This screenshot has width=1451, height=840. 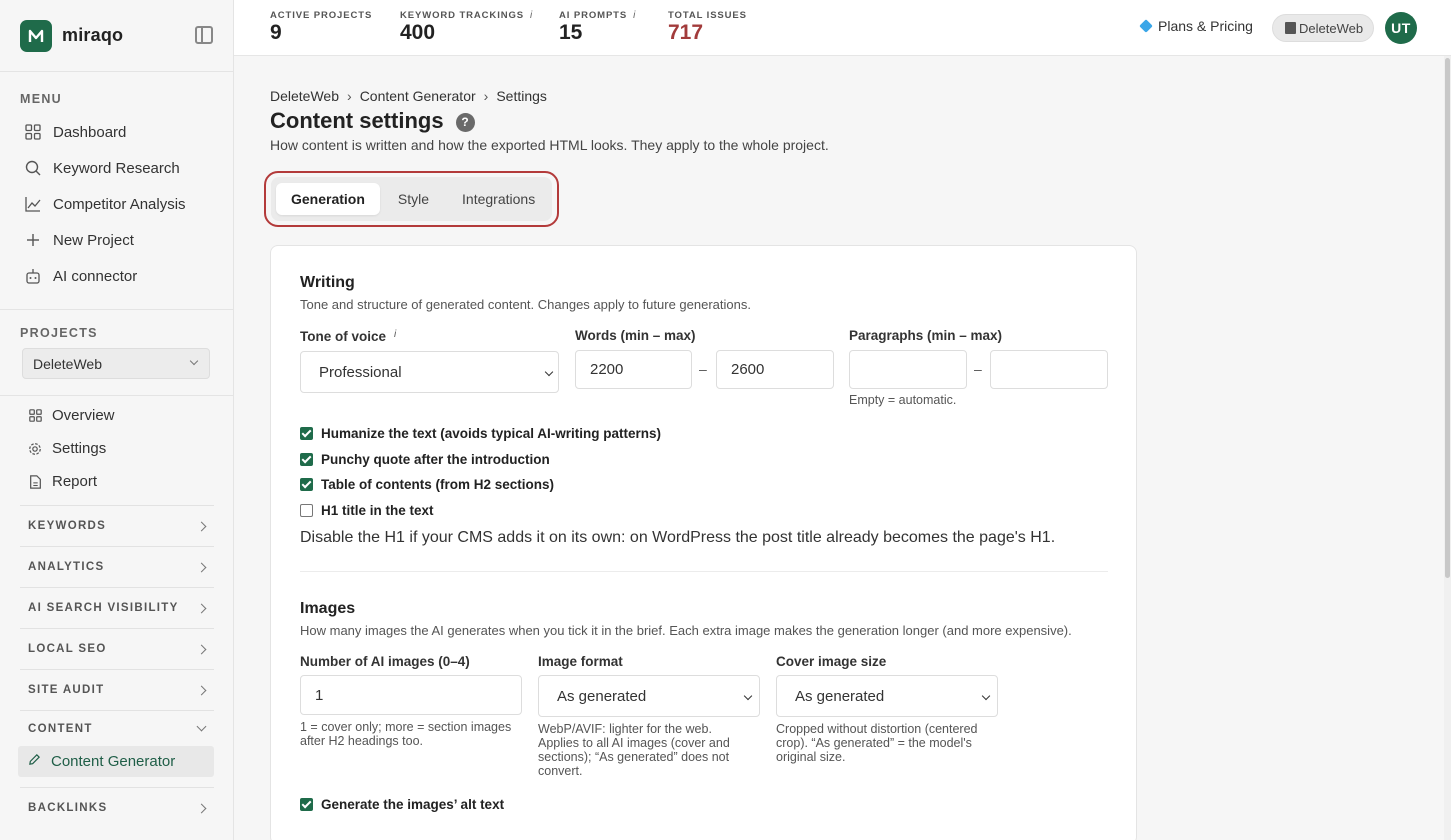 What do you see at coordinates (466, 15) in the screenshot?
I see `stat-label: KEYWORD TRACKINGS i` at bounding box center [466, 15].